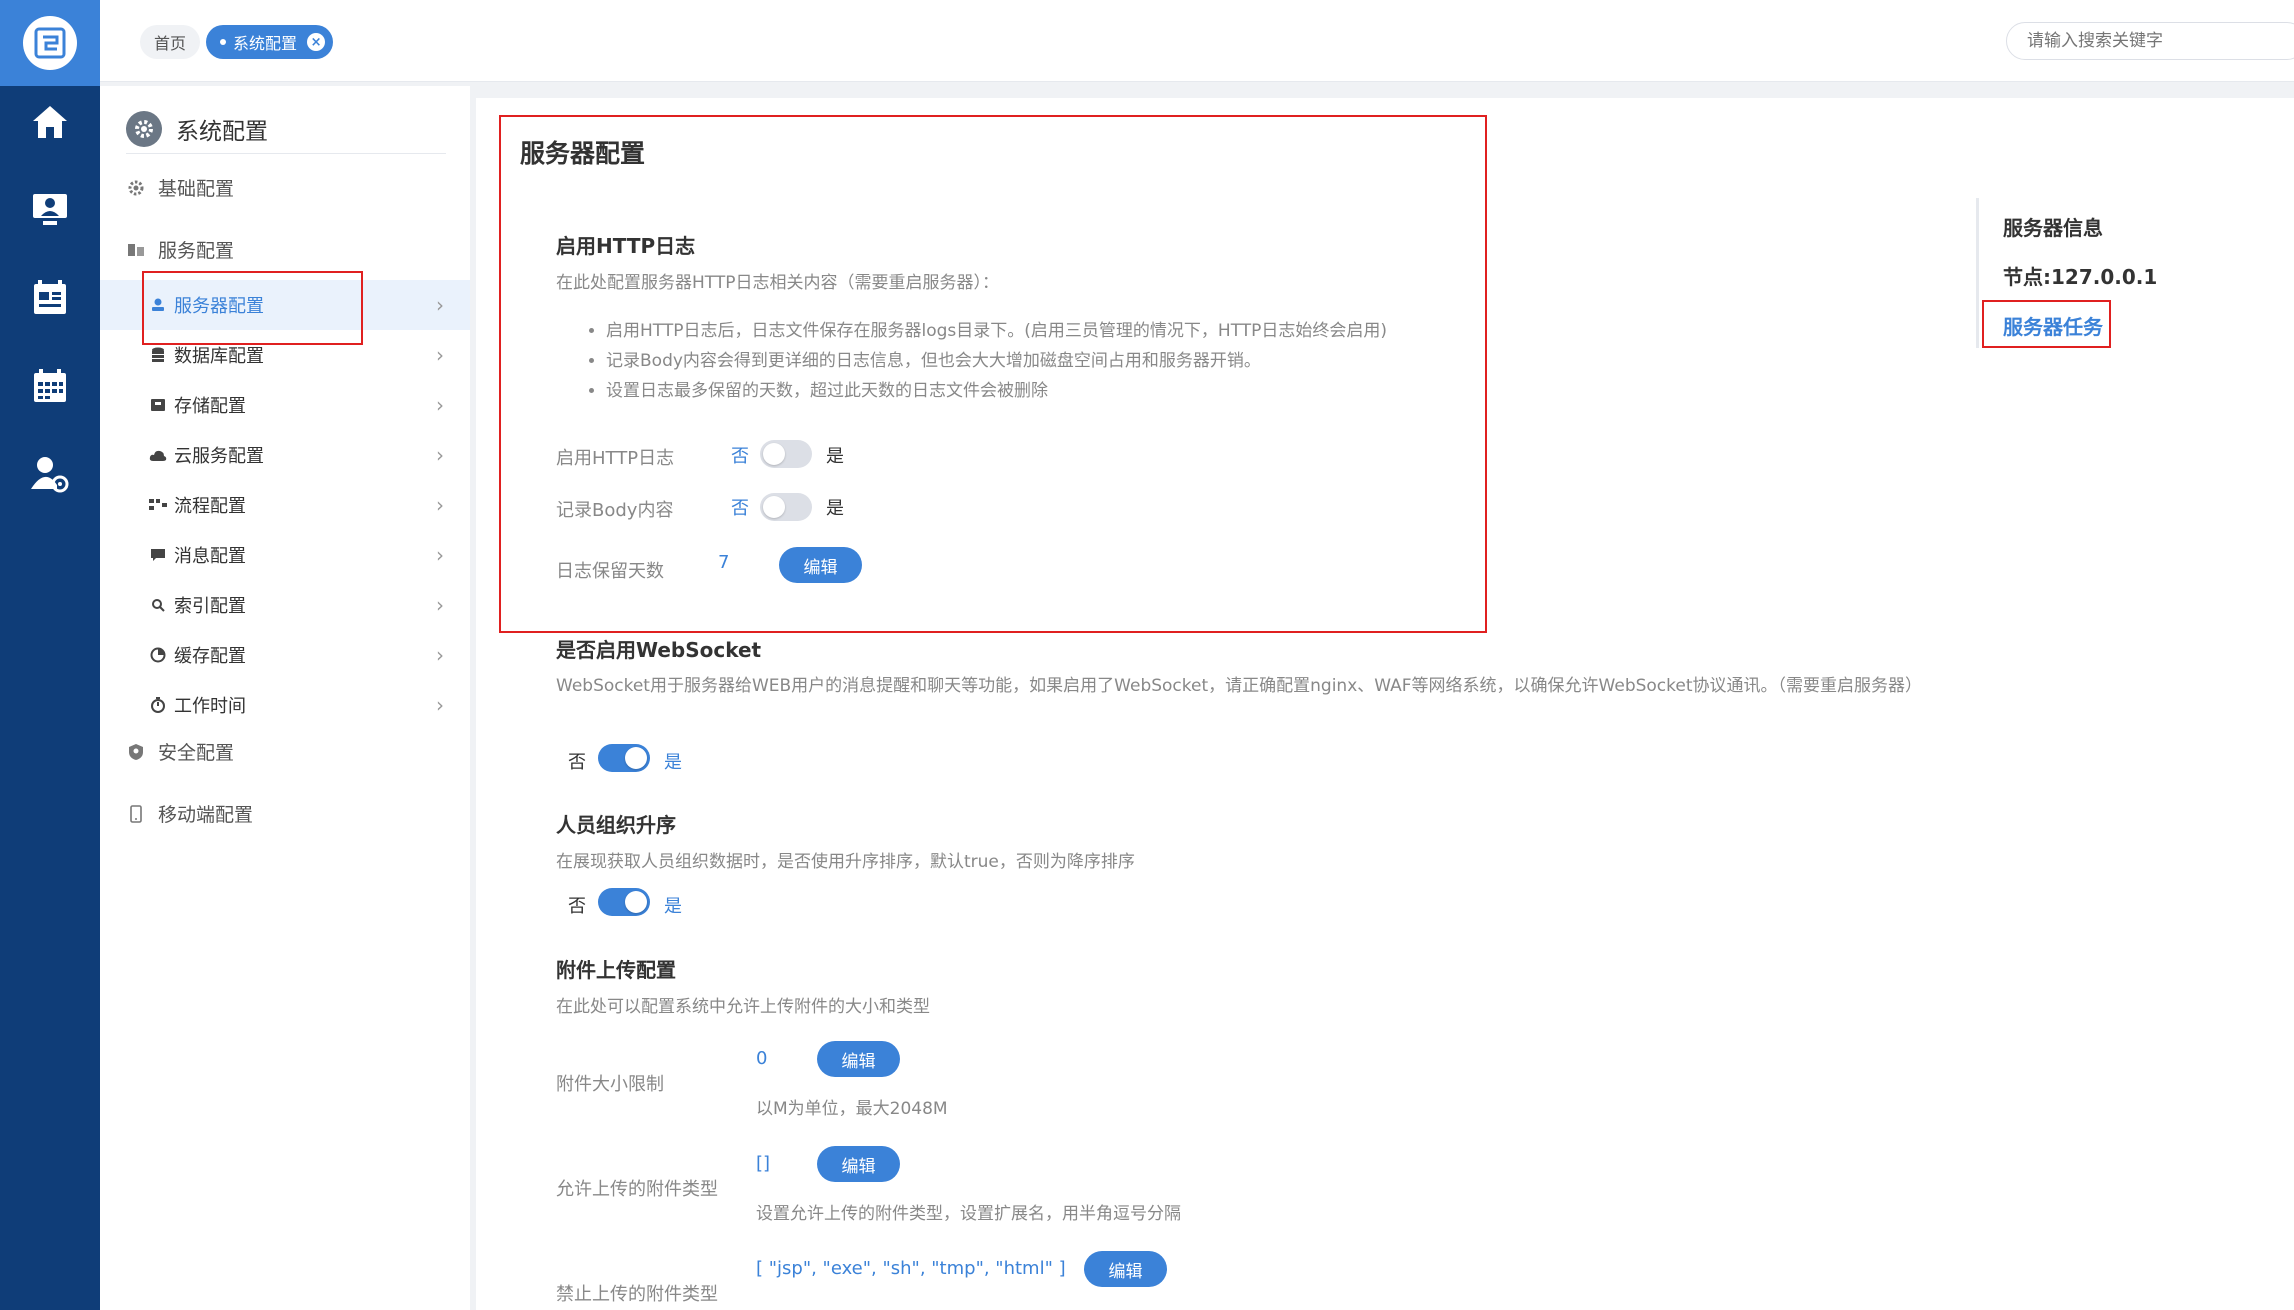 This screenshot has height=1310, width=2294. What do you see at coordinates (252, 308) in the screenshot?
I see `highlight-box-sidebar` at bounding box center [252, 308].